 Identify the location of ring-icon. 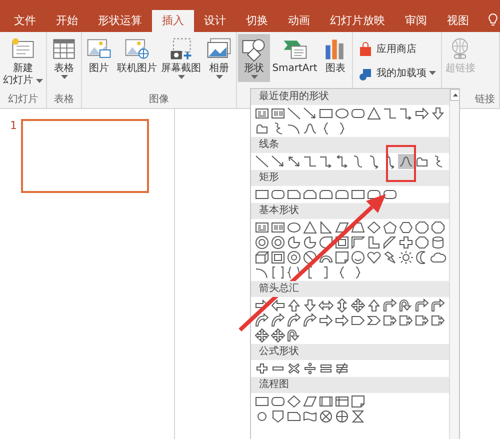
(262, 242).